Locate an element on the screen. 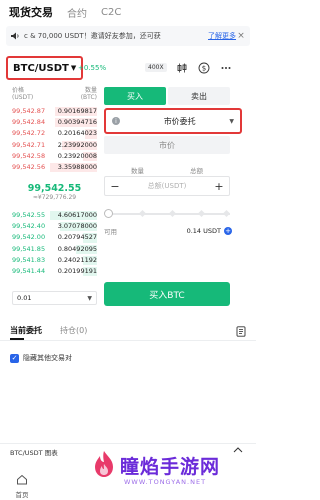 The height and width of the screenshot is (500, 320). plus-icon: + is located at coordinates (219, 186).